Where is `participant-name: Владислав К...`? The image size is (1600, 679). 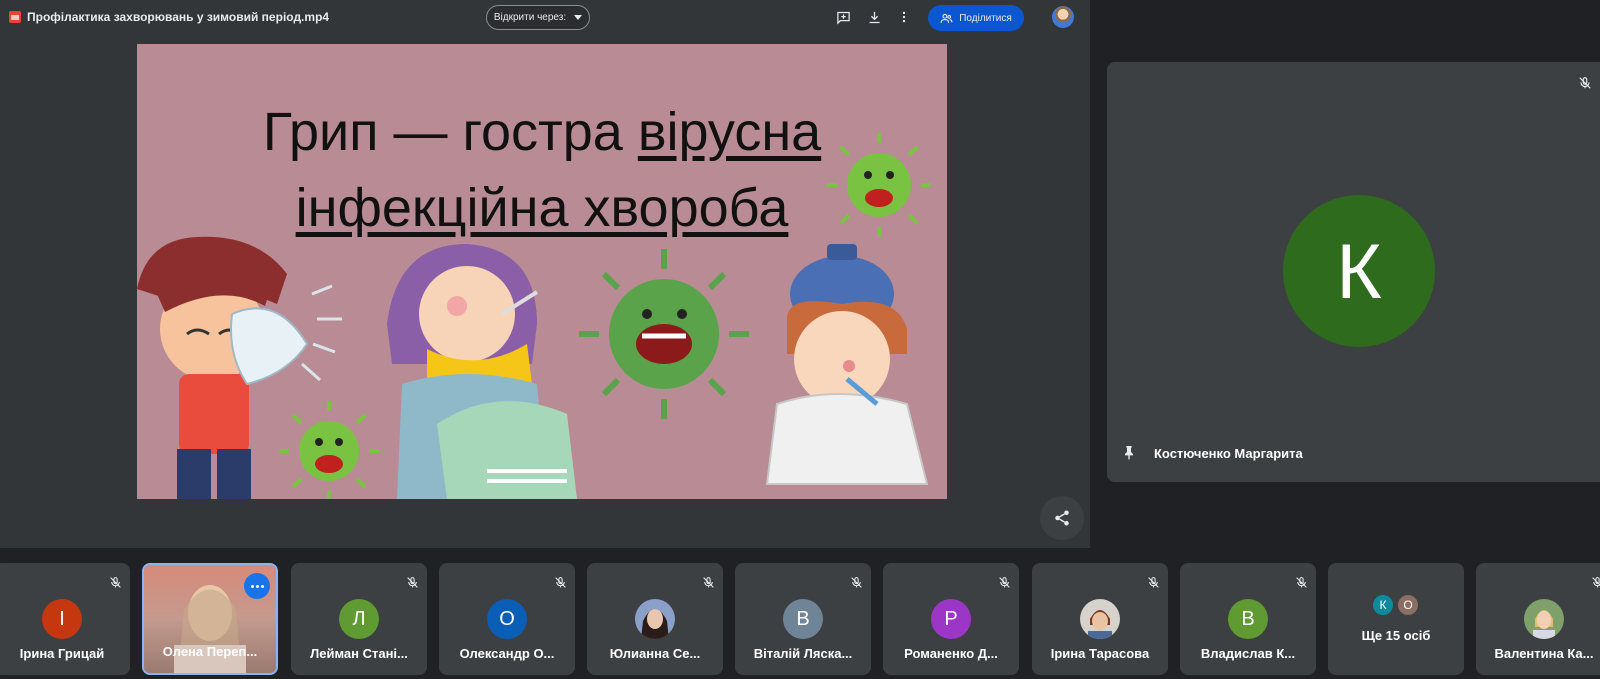
participant-name: Владислав К... is located at coordinates (1248, 653).